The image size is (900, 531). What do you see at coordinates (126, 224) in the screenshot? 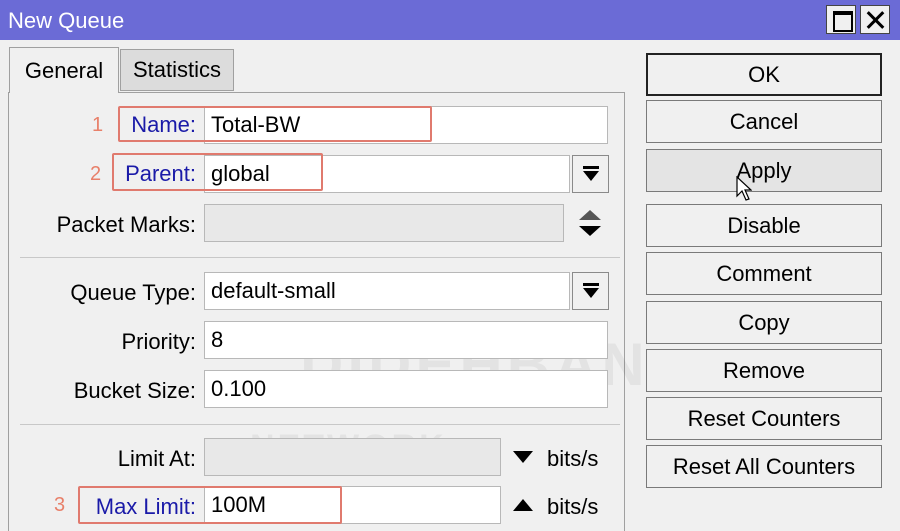
I see `packet-marks-label: Packet Marks:` at bounding box center [126, 224].